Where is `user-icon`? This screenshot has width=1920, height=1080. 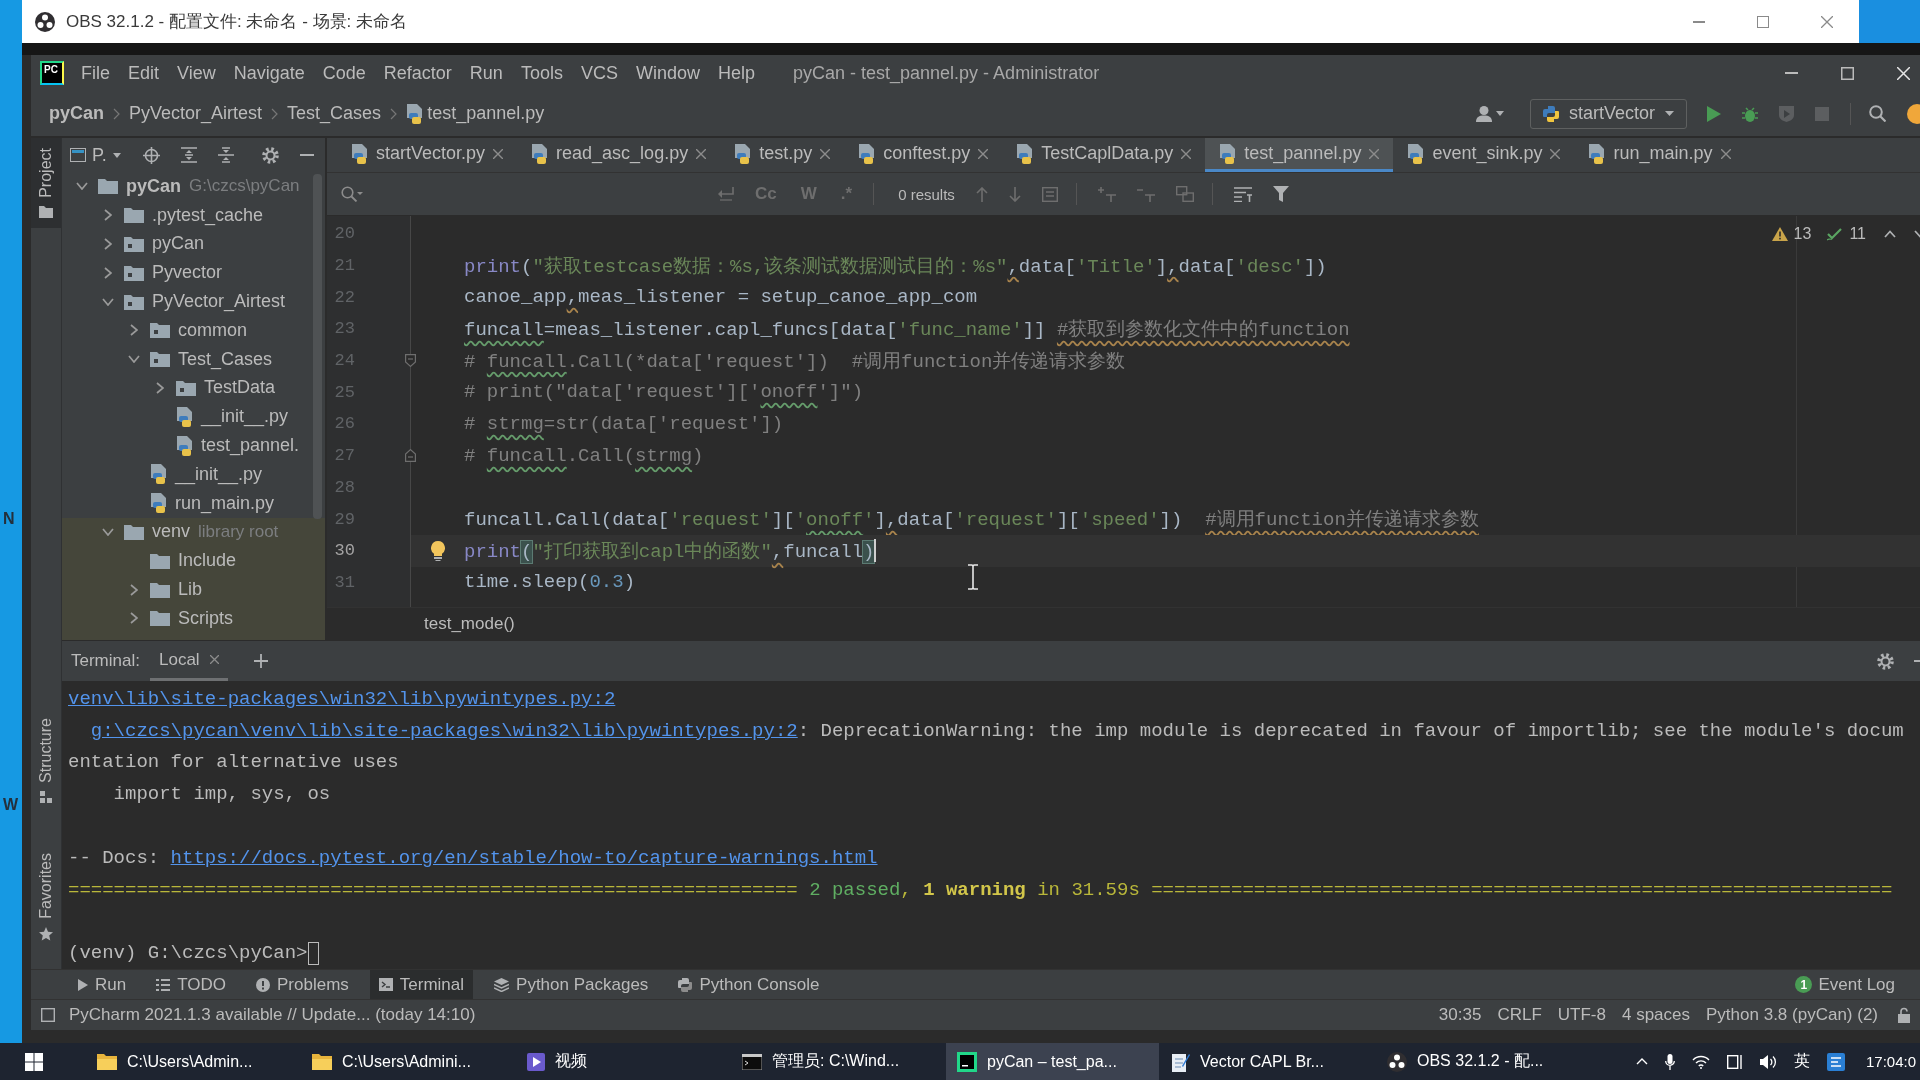 user-icon is located at coordinates (1483, 113).